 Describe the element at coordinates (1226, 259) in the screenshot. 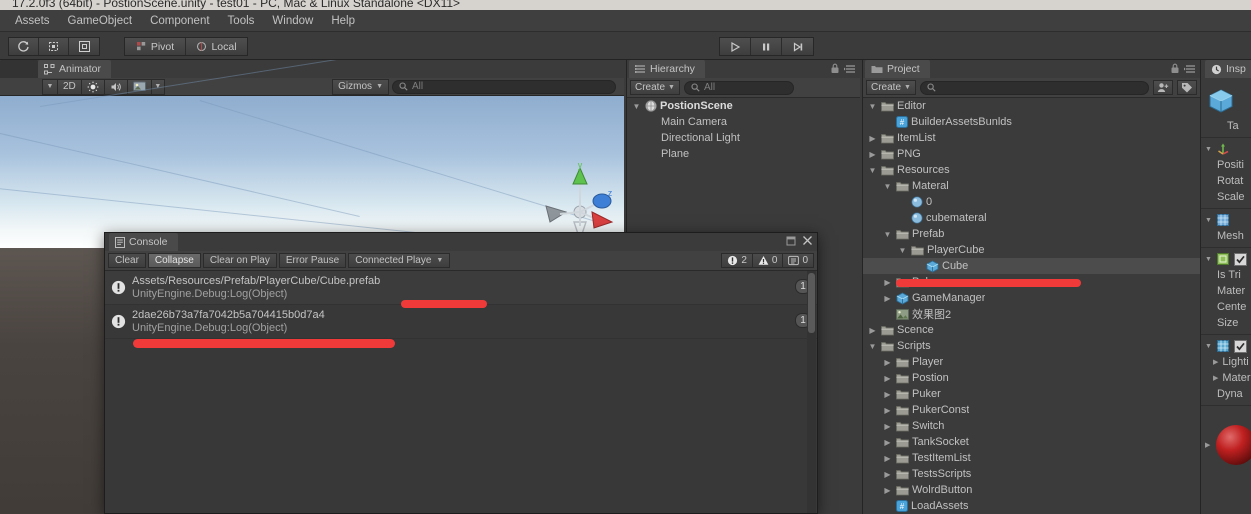

I see `inspector-boxcollider-header: ▼` at that location.